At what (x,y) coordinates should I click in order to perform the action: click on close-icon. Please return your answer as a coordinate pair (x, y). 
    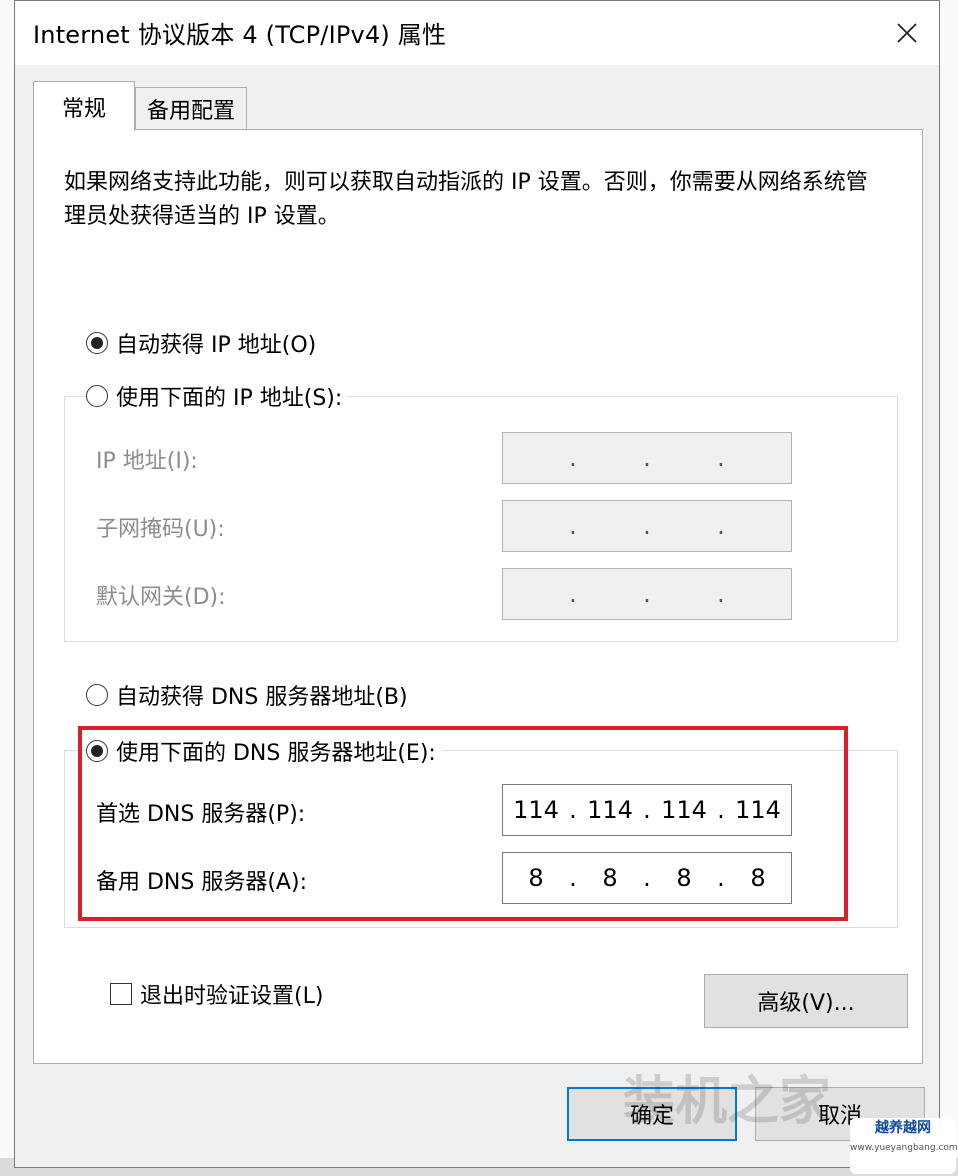
    Looking at the image, I should click on (907, 33).